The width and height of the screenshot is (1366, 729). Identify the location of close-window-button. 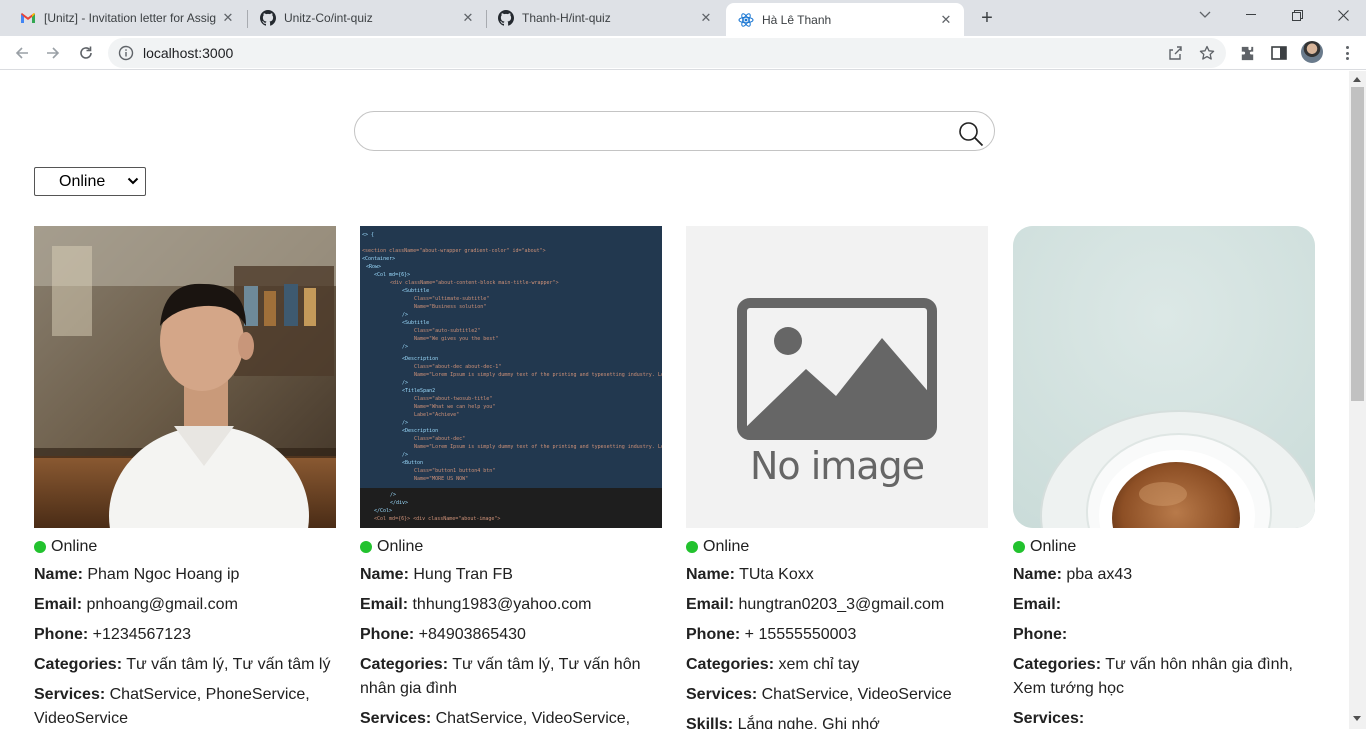
(1343, 15).